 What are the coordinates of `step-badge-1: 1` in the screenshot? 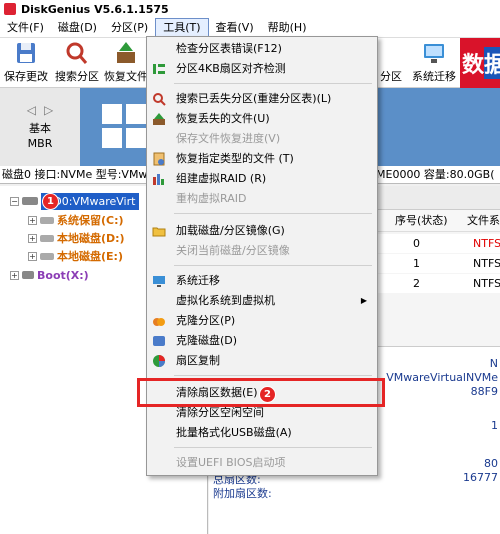 It's located at (50, 201).